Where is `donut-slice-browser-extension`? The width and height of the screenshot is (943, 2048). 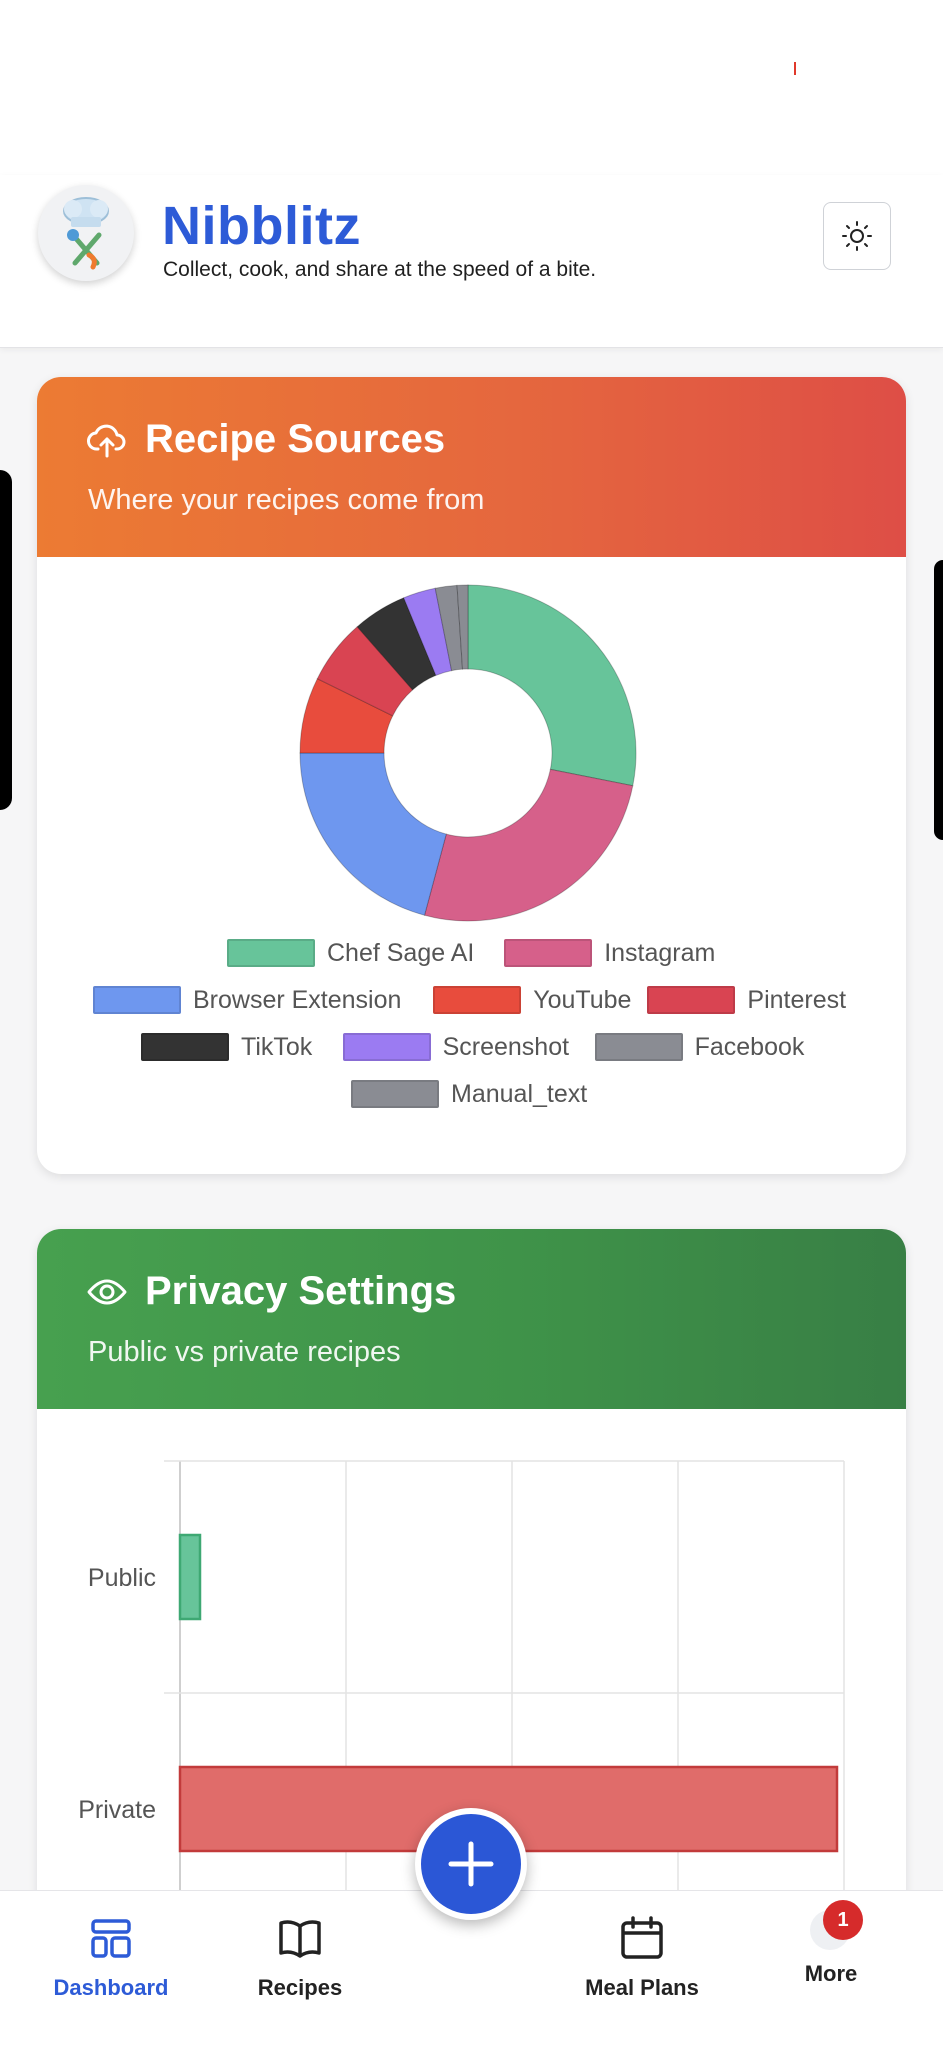 donut-slice-browser-extension is located at coordinates (373, 834).